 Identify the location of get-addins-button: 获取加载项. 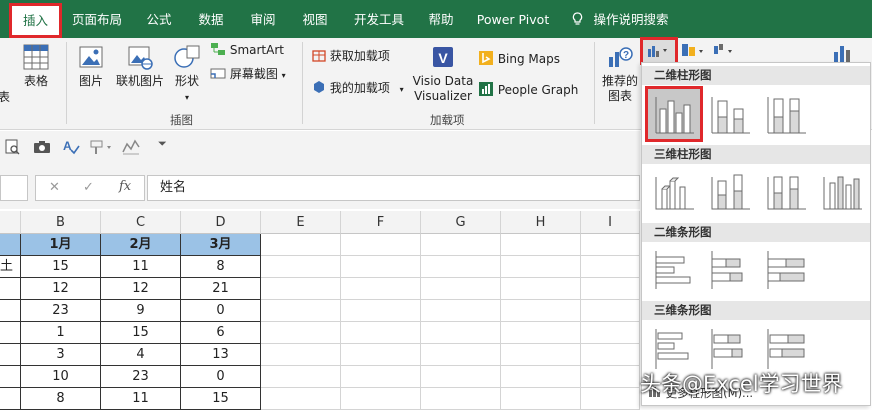
(351, 56).